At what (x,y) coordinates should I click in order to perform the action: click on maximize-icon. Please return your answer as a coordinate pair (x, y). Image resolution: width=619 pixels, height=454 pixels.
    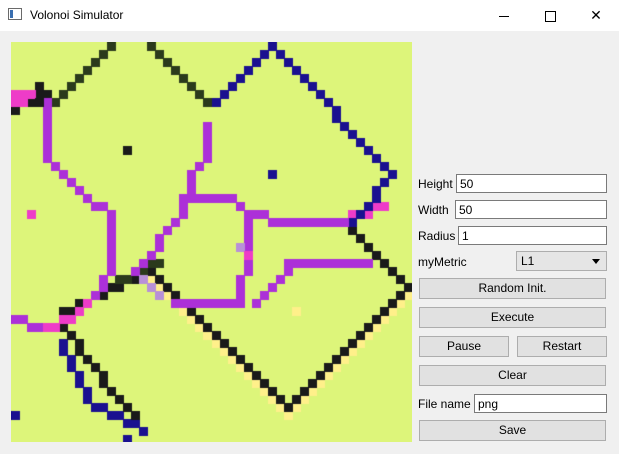
    Looking at the image, I should click on (550, 16).